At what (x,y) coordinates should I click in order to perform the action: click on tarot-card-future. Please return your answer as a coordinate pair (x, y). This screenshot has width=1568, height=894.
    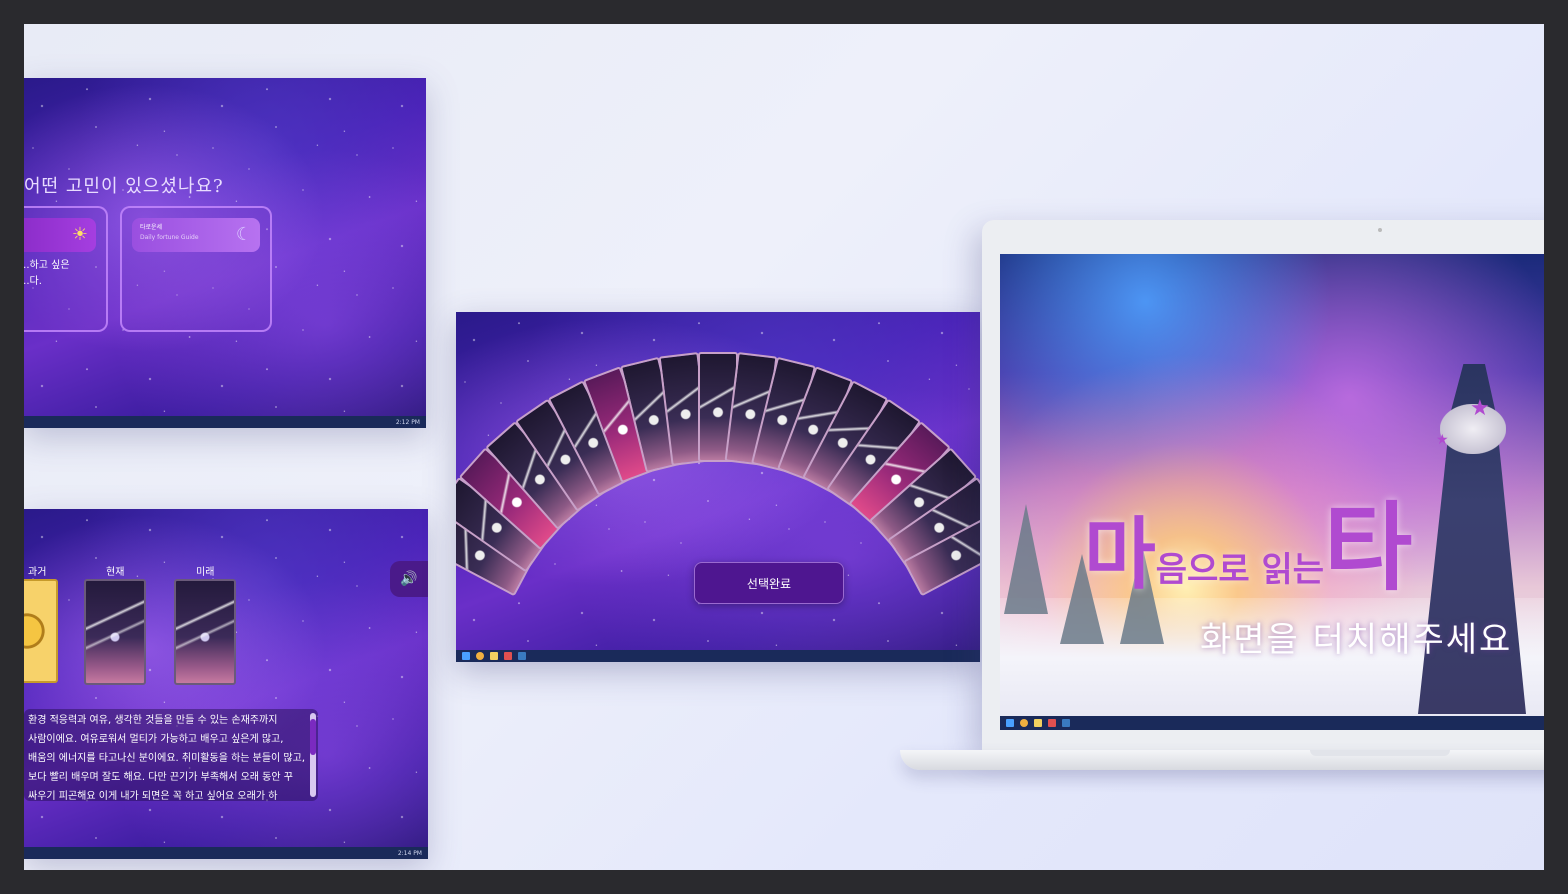
    Looking at the image, I should click on (205, 632).